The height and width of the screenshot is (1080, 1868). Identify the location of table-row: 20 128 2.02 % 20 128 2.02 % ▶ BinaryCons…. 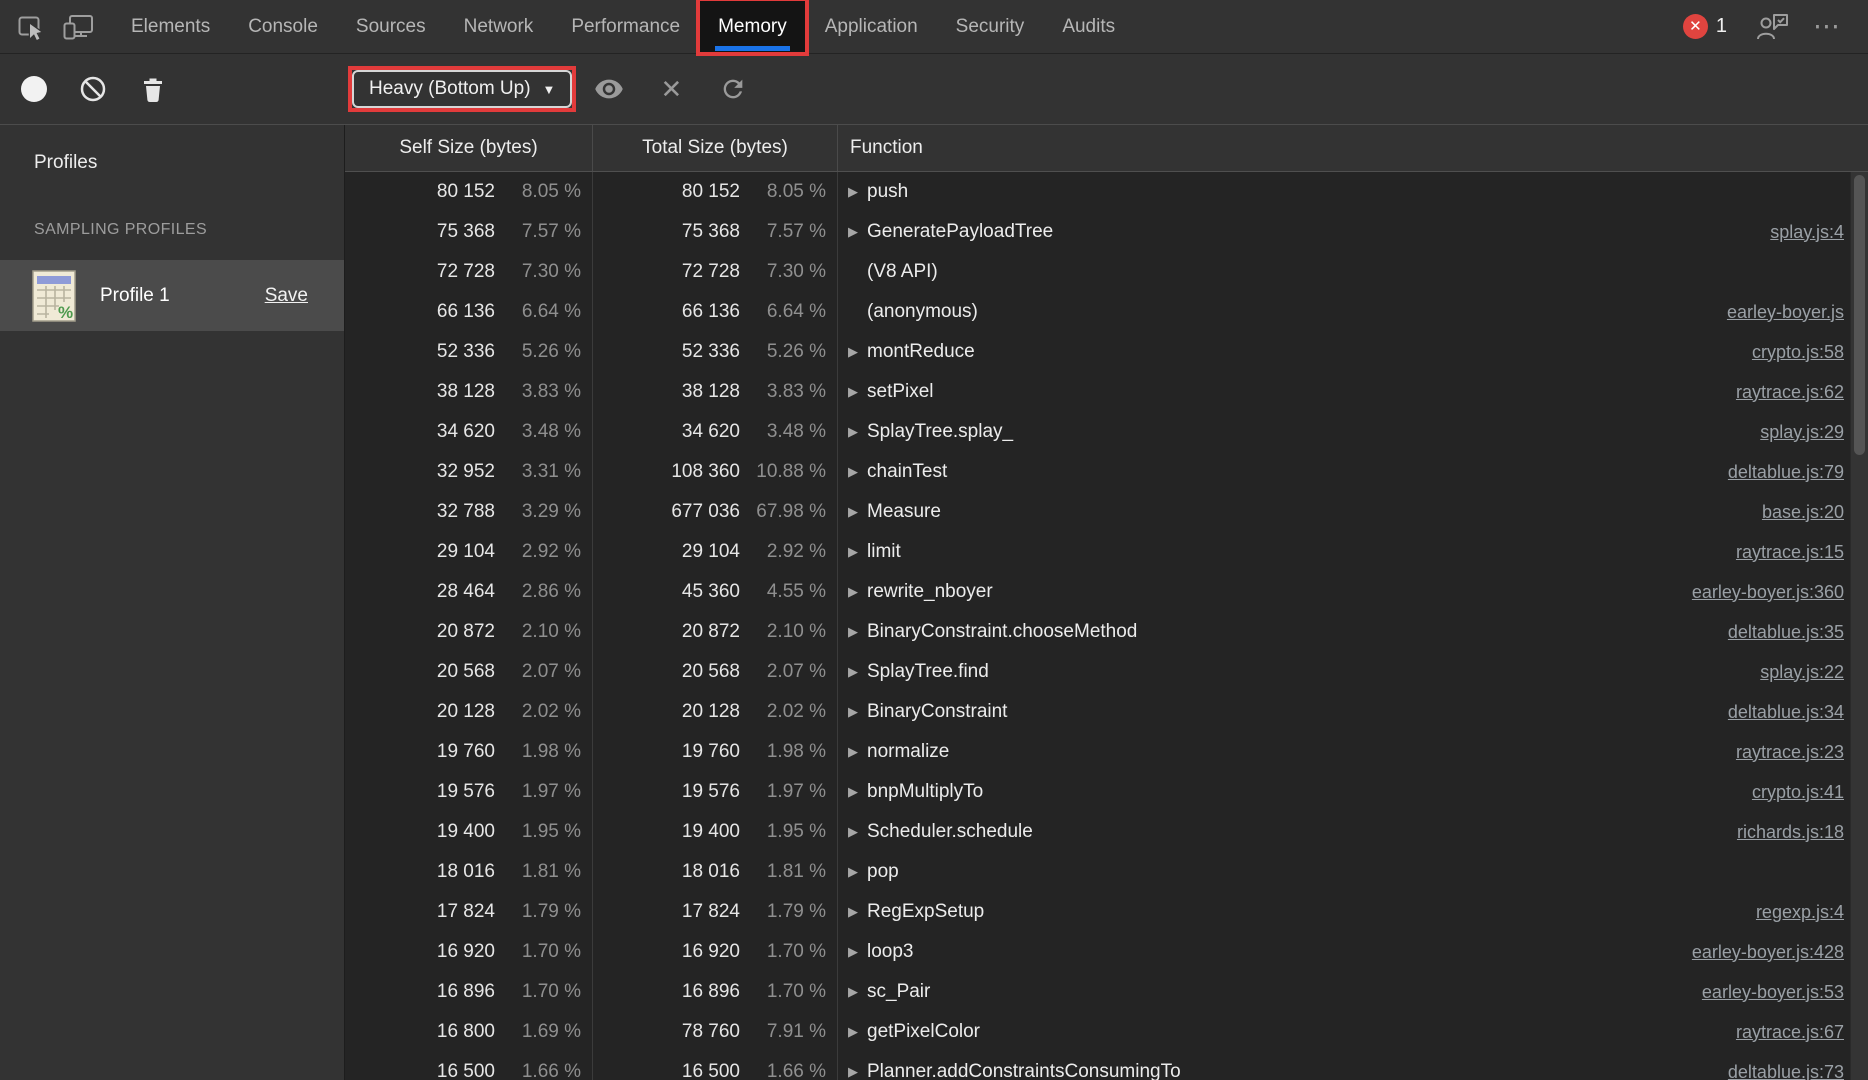
(1106, 712).